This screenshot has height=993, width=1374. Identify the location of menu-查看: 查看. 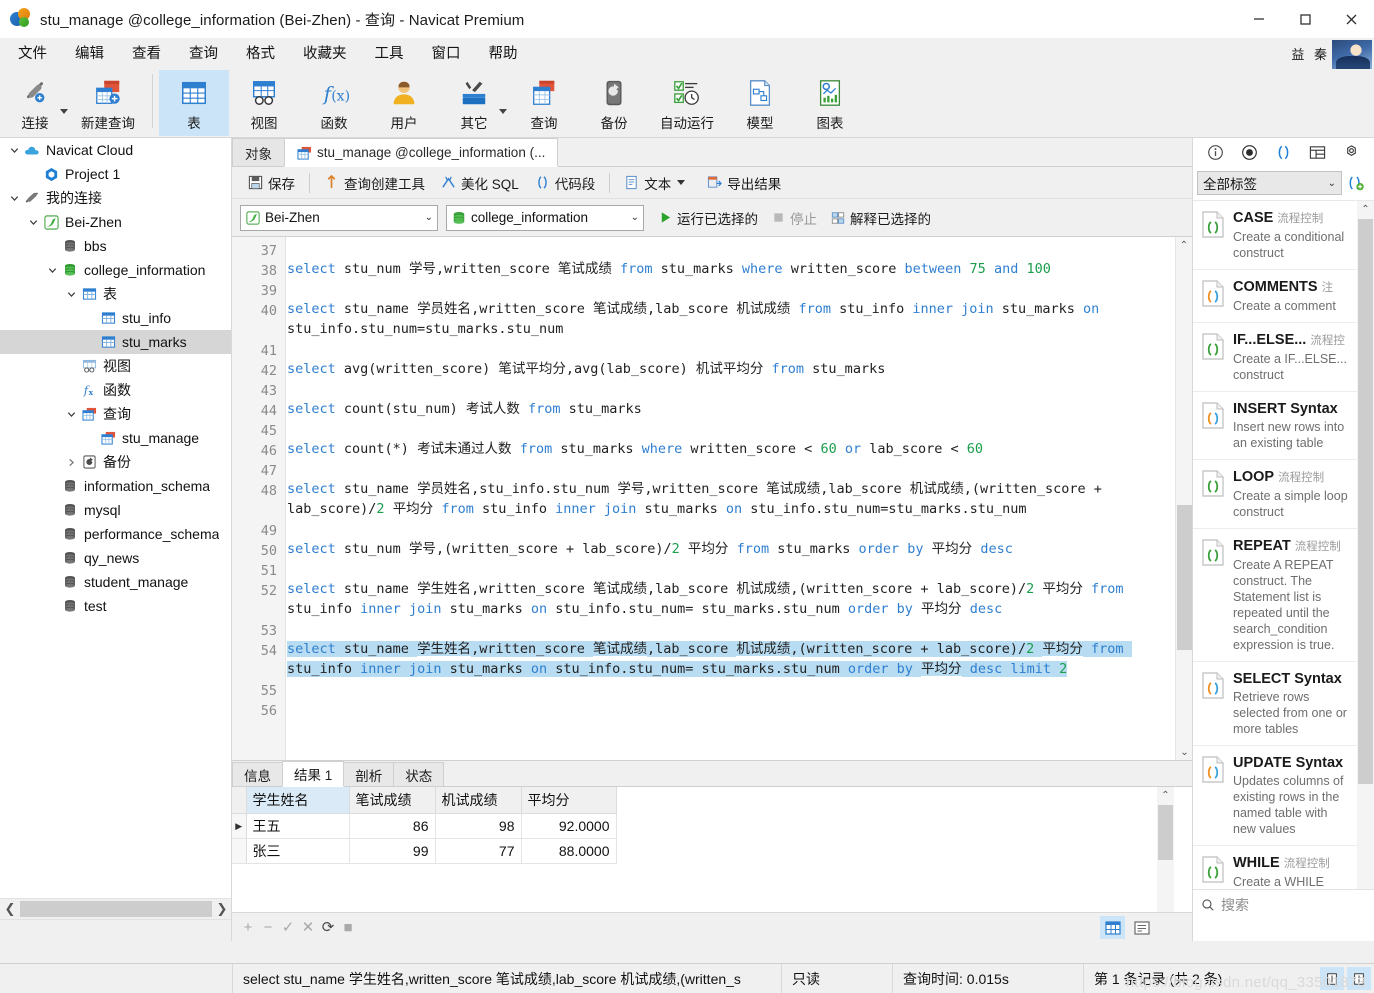
(146, 54).